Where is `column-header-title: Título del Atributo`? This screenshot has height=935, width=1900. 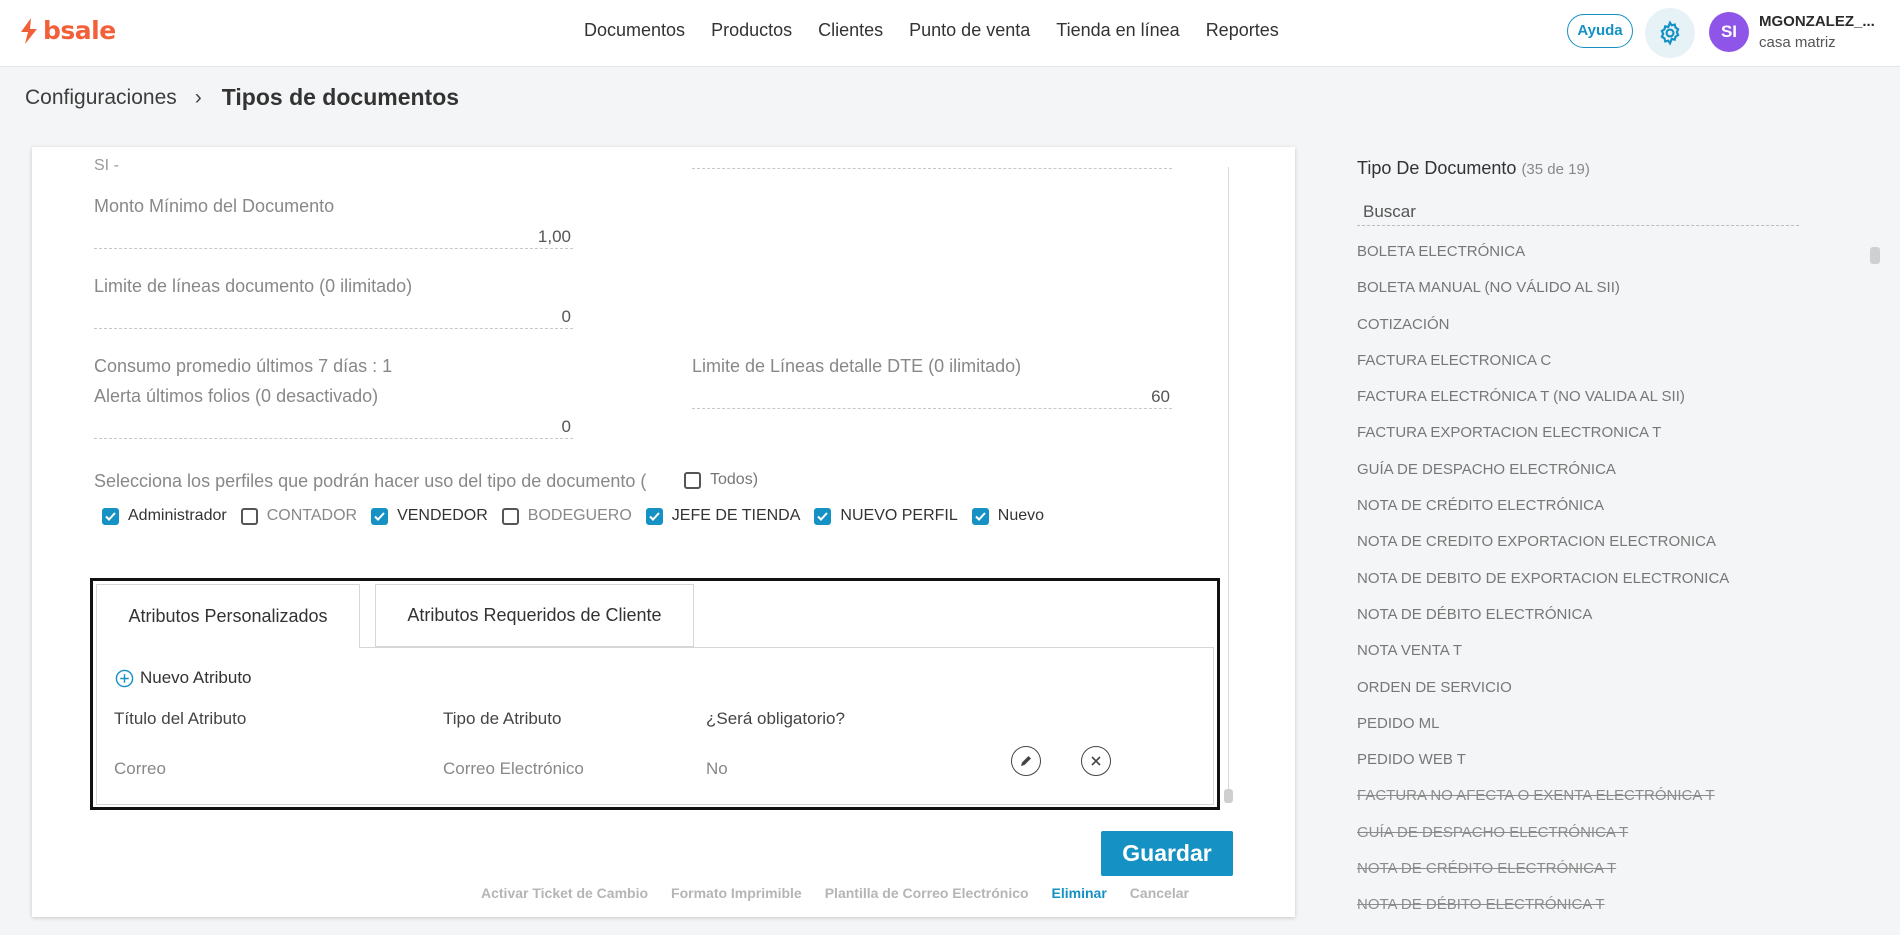 column-header-title: Título del Atributo is located at coordinates (180, 718).